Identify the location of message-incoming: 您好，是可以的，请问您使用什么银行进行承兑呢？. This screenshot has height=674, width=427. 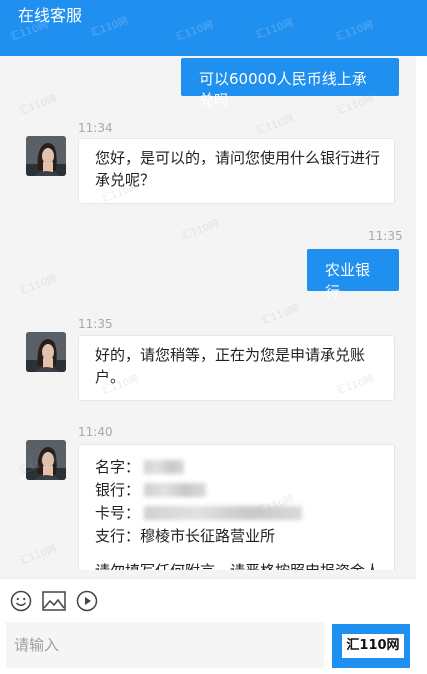
(236, 171).